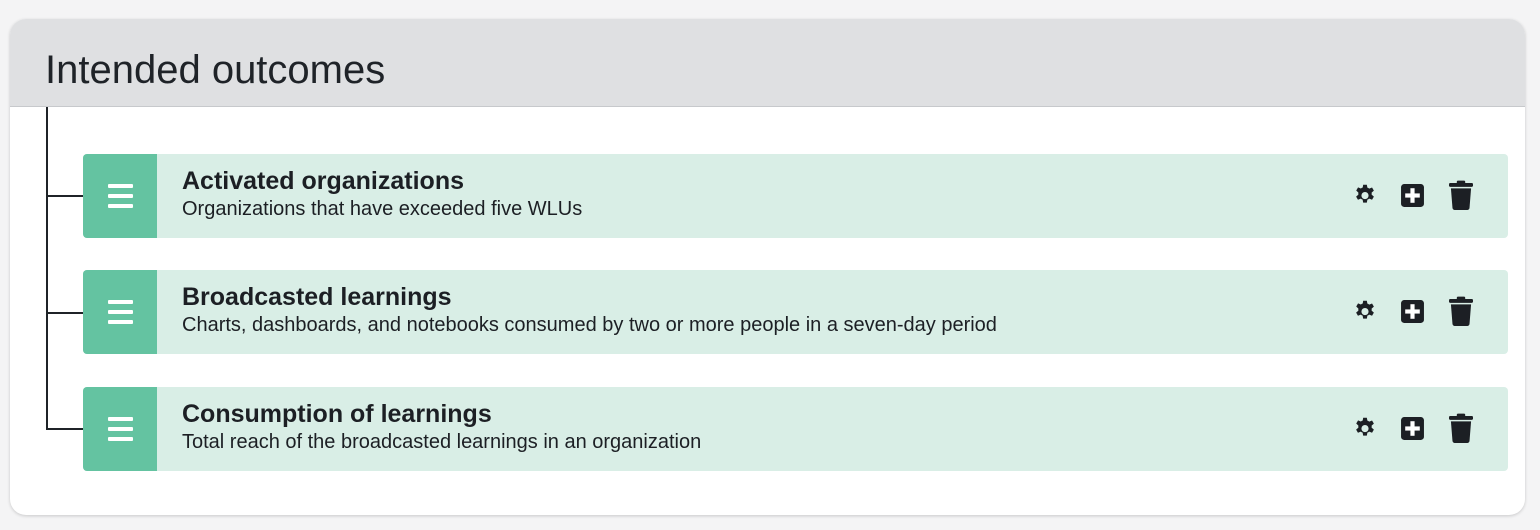  I want to click on tree-trunk-line, so click(47, 268).